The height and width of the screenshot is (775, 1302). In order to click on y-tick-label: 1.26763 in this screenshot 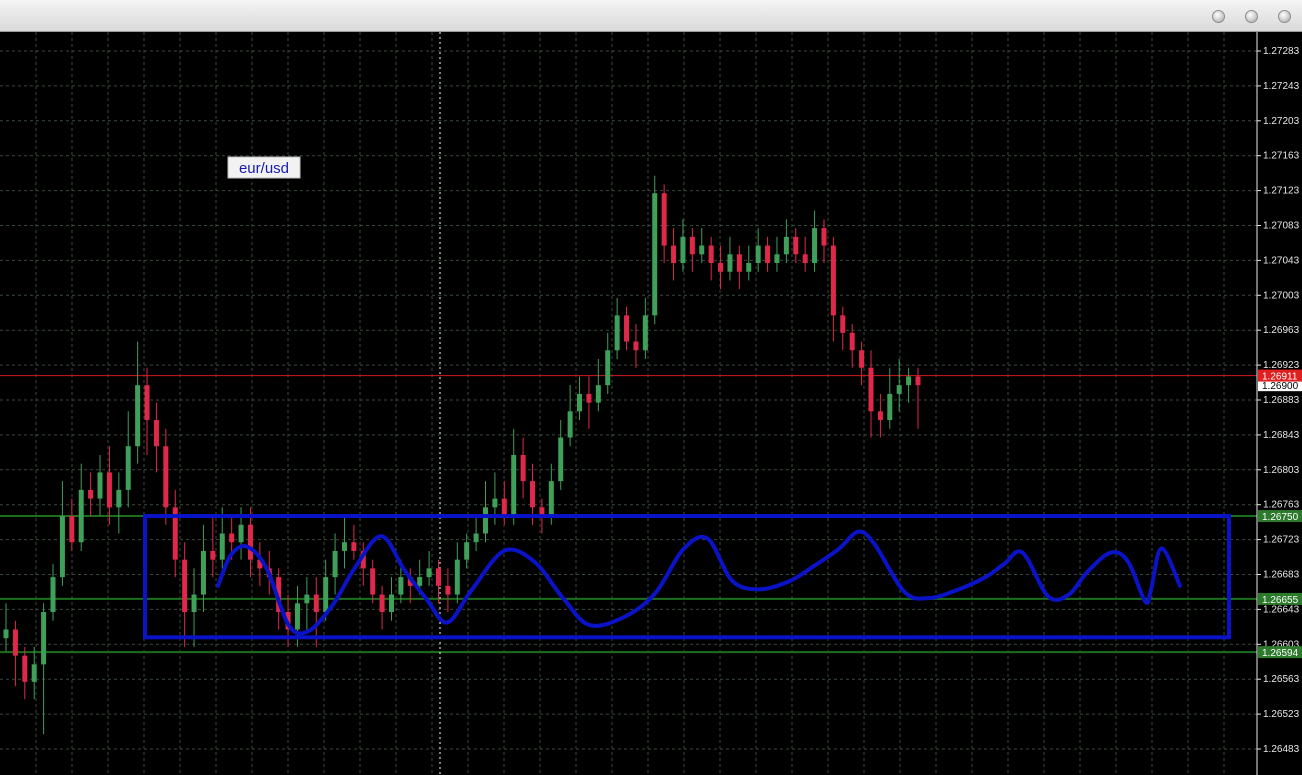, I will do `click(1281, 505)`.